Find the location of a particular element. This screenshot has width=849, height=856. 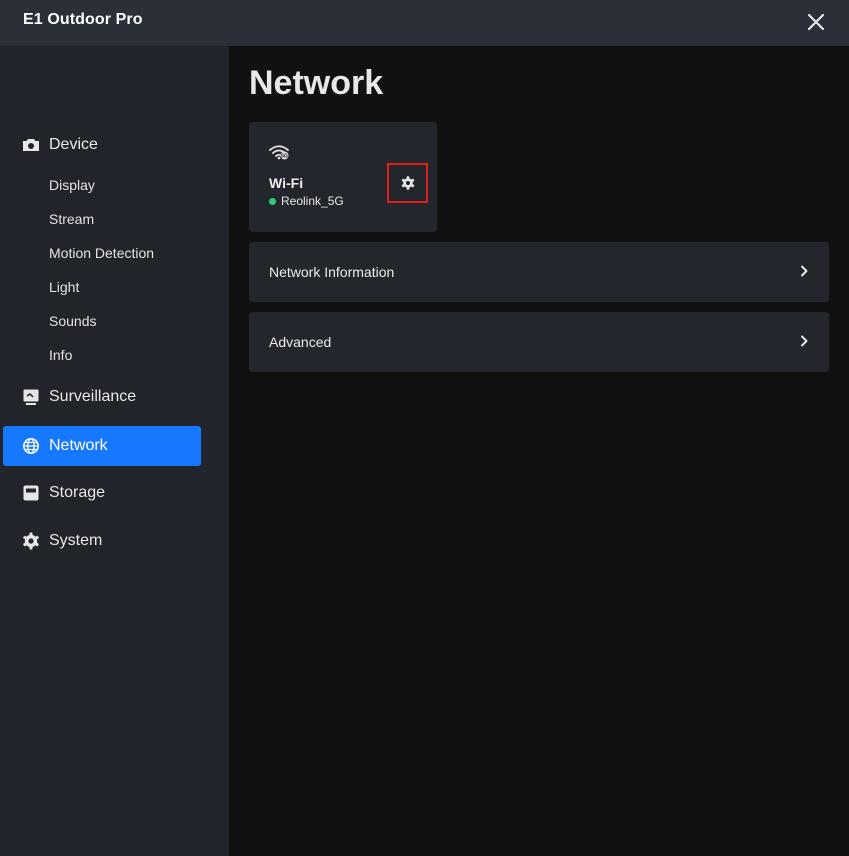

sidebar-subitem-motion-detection: Motion Detection is located at coordinates (101, 253).